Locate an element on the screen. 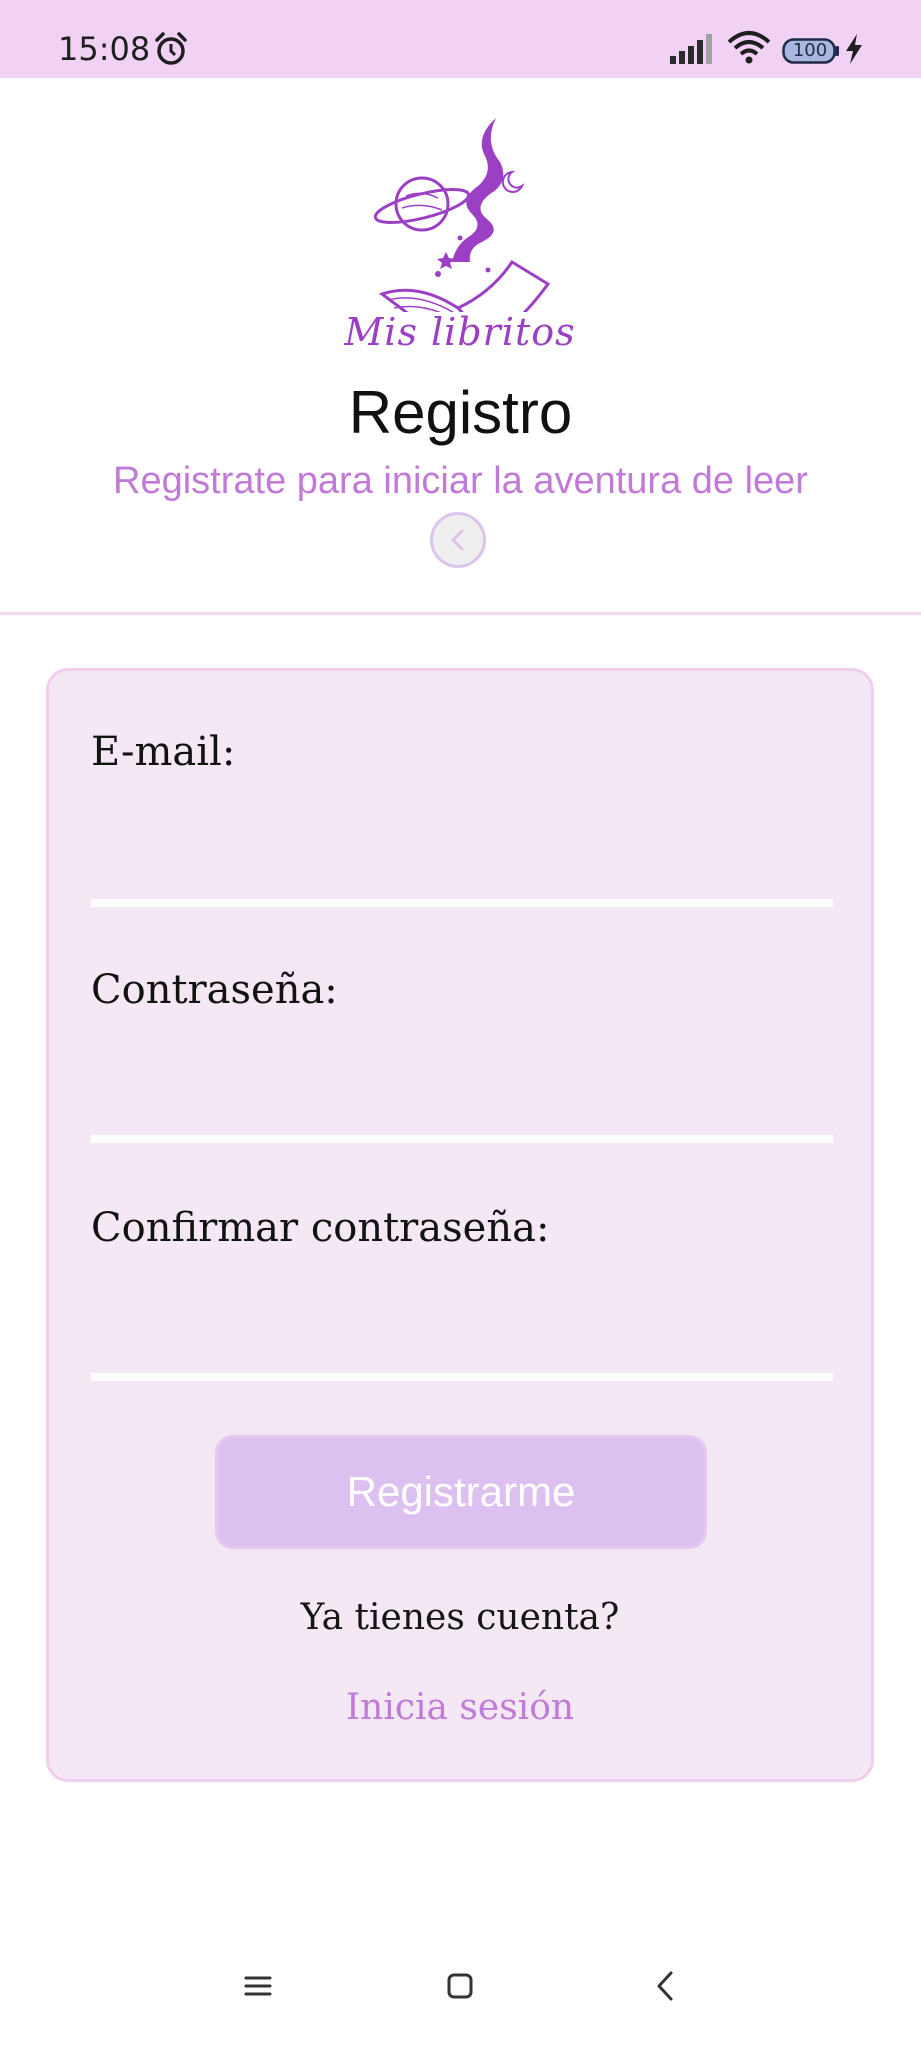  header-divider is located at coordinates (460, 613).